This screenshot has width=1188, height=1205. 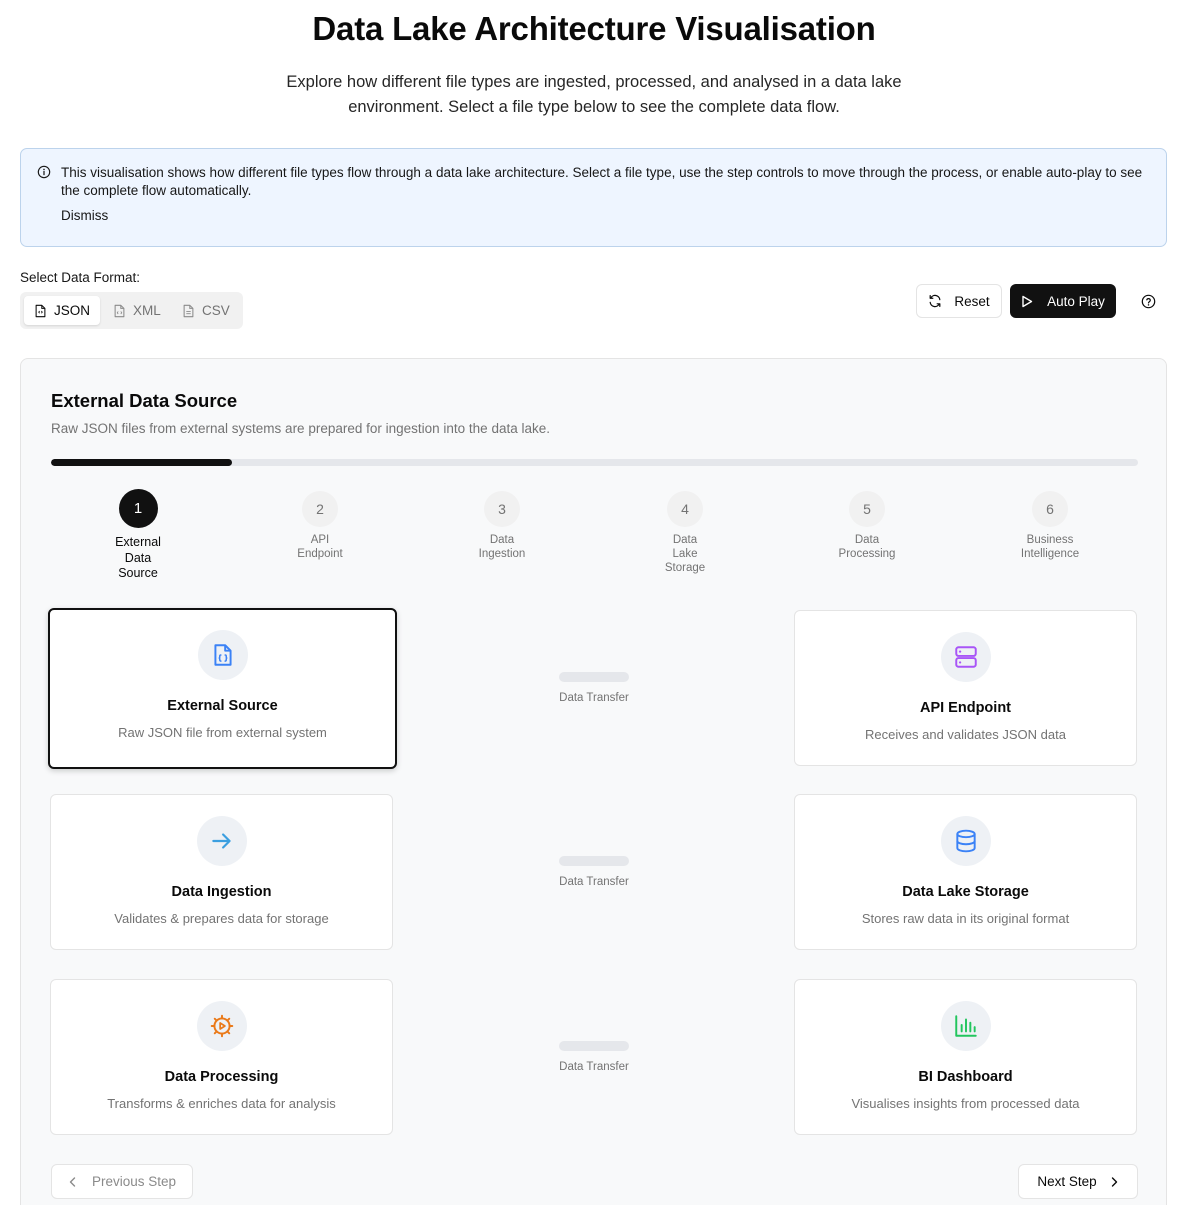 What do you see at coordinates (594, 872) in the screenshot?
I see `data-transfer-2: Data Transfer` at bounding box center [594, 872].